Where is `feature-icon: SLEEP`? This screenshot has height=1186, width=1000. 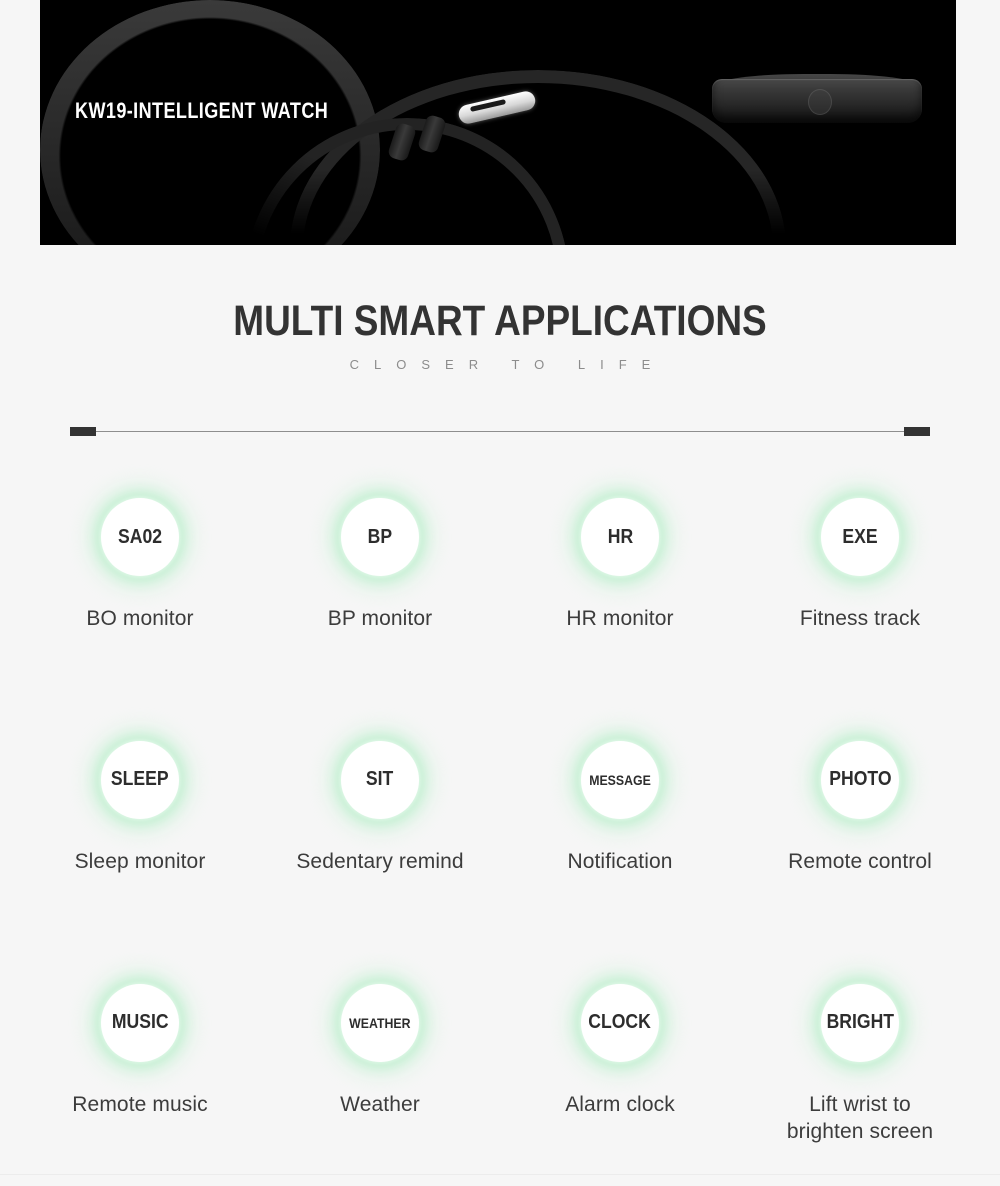 feature-icon: SLEEP is located at coordinates (140, 779).